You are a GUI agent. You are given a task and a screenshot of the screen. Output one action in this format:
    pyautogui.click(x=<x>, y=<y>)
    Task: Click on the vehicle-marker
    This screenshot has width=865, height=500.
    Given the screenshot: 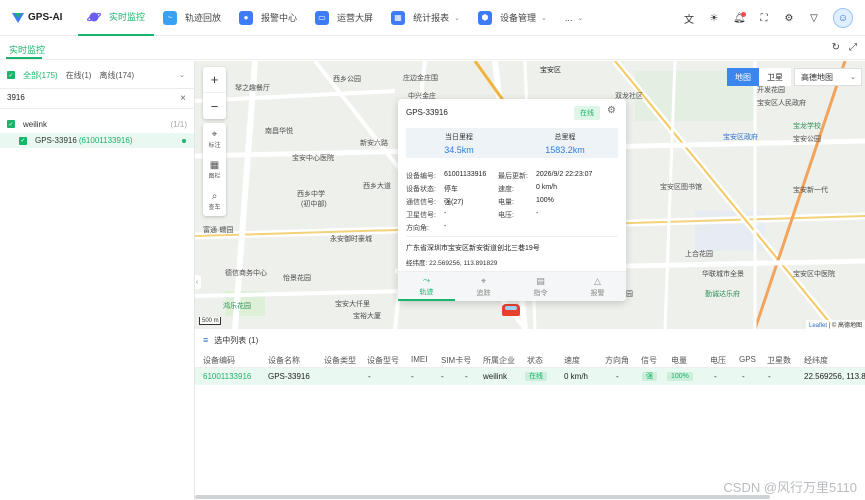 What is the action you would take?
    pyautogui.click(x=511, y=310)
    